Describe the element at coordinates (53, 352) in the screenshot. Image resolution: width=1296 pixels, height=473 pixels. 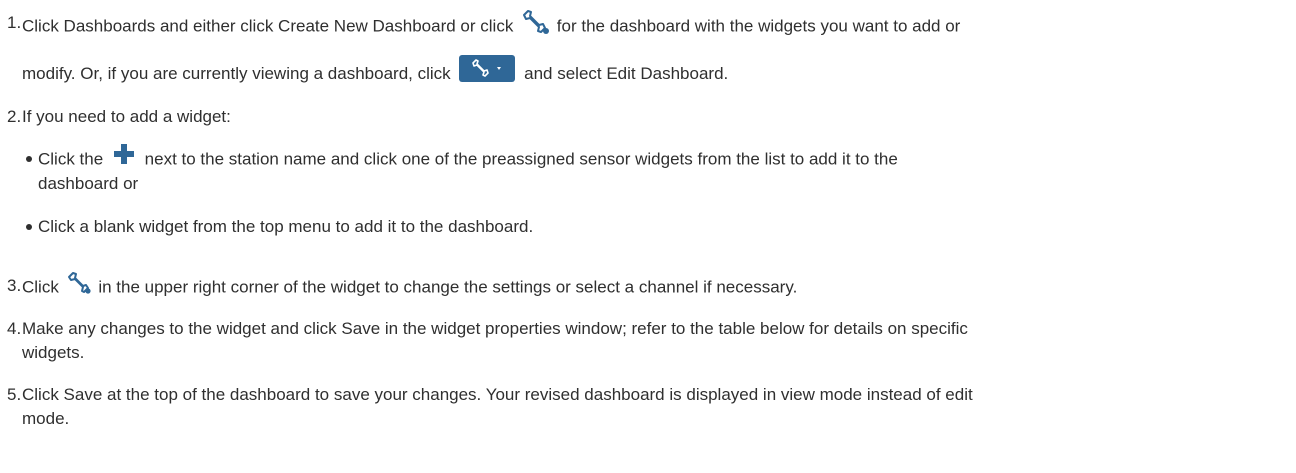
I see `step-text: widgets.` at that location.